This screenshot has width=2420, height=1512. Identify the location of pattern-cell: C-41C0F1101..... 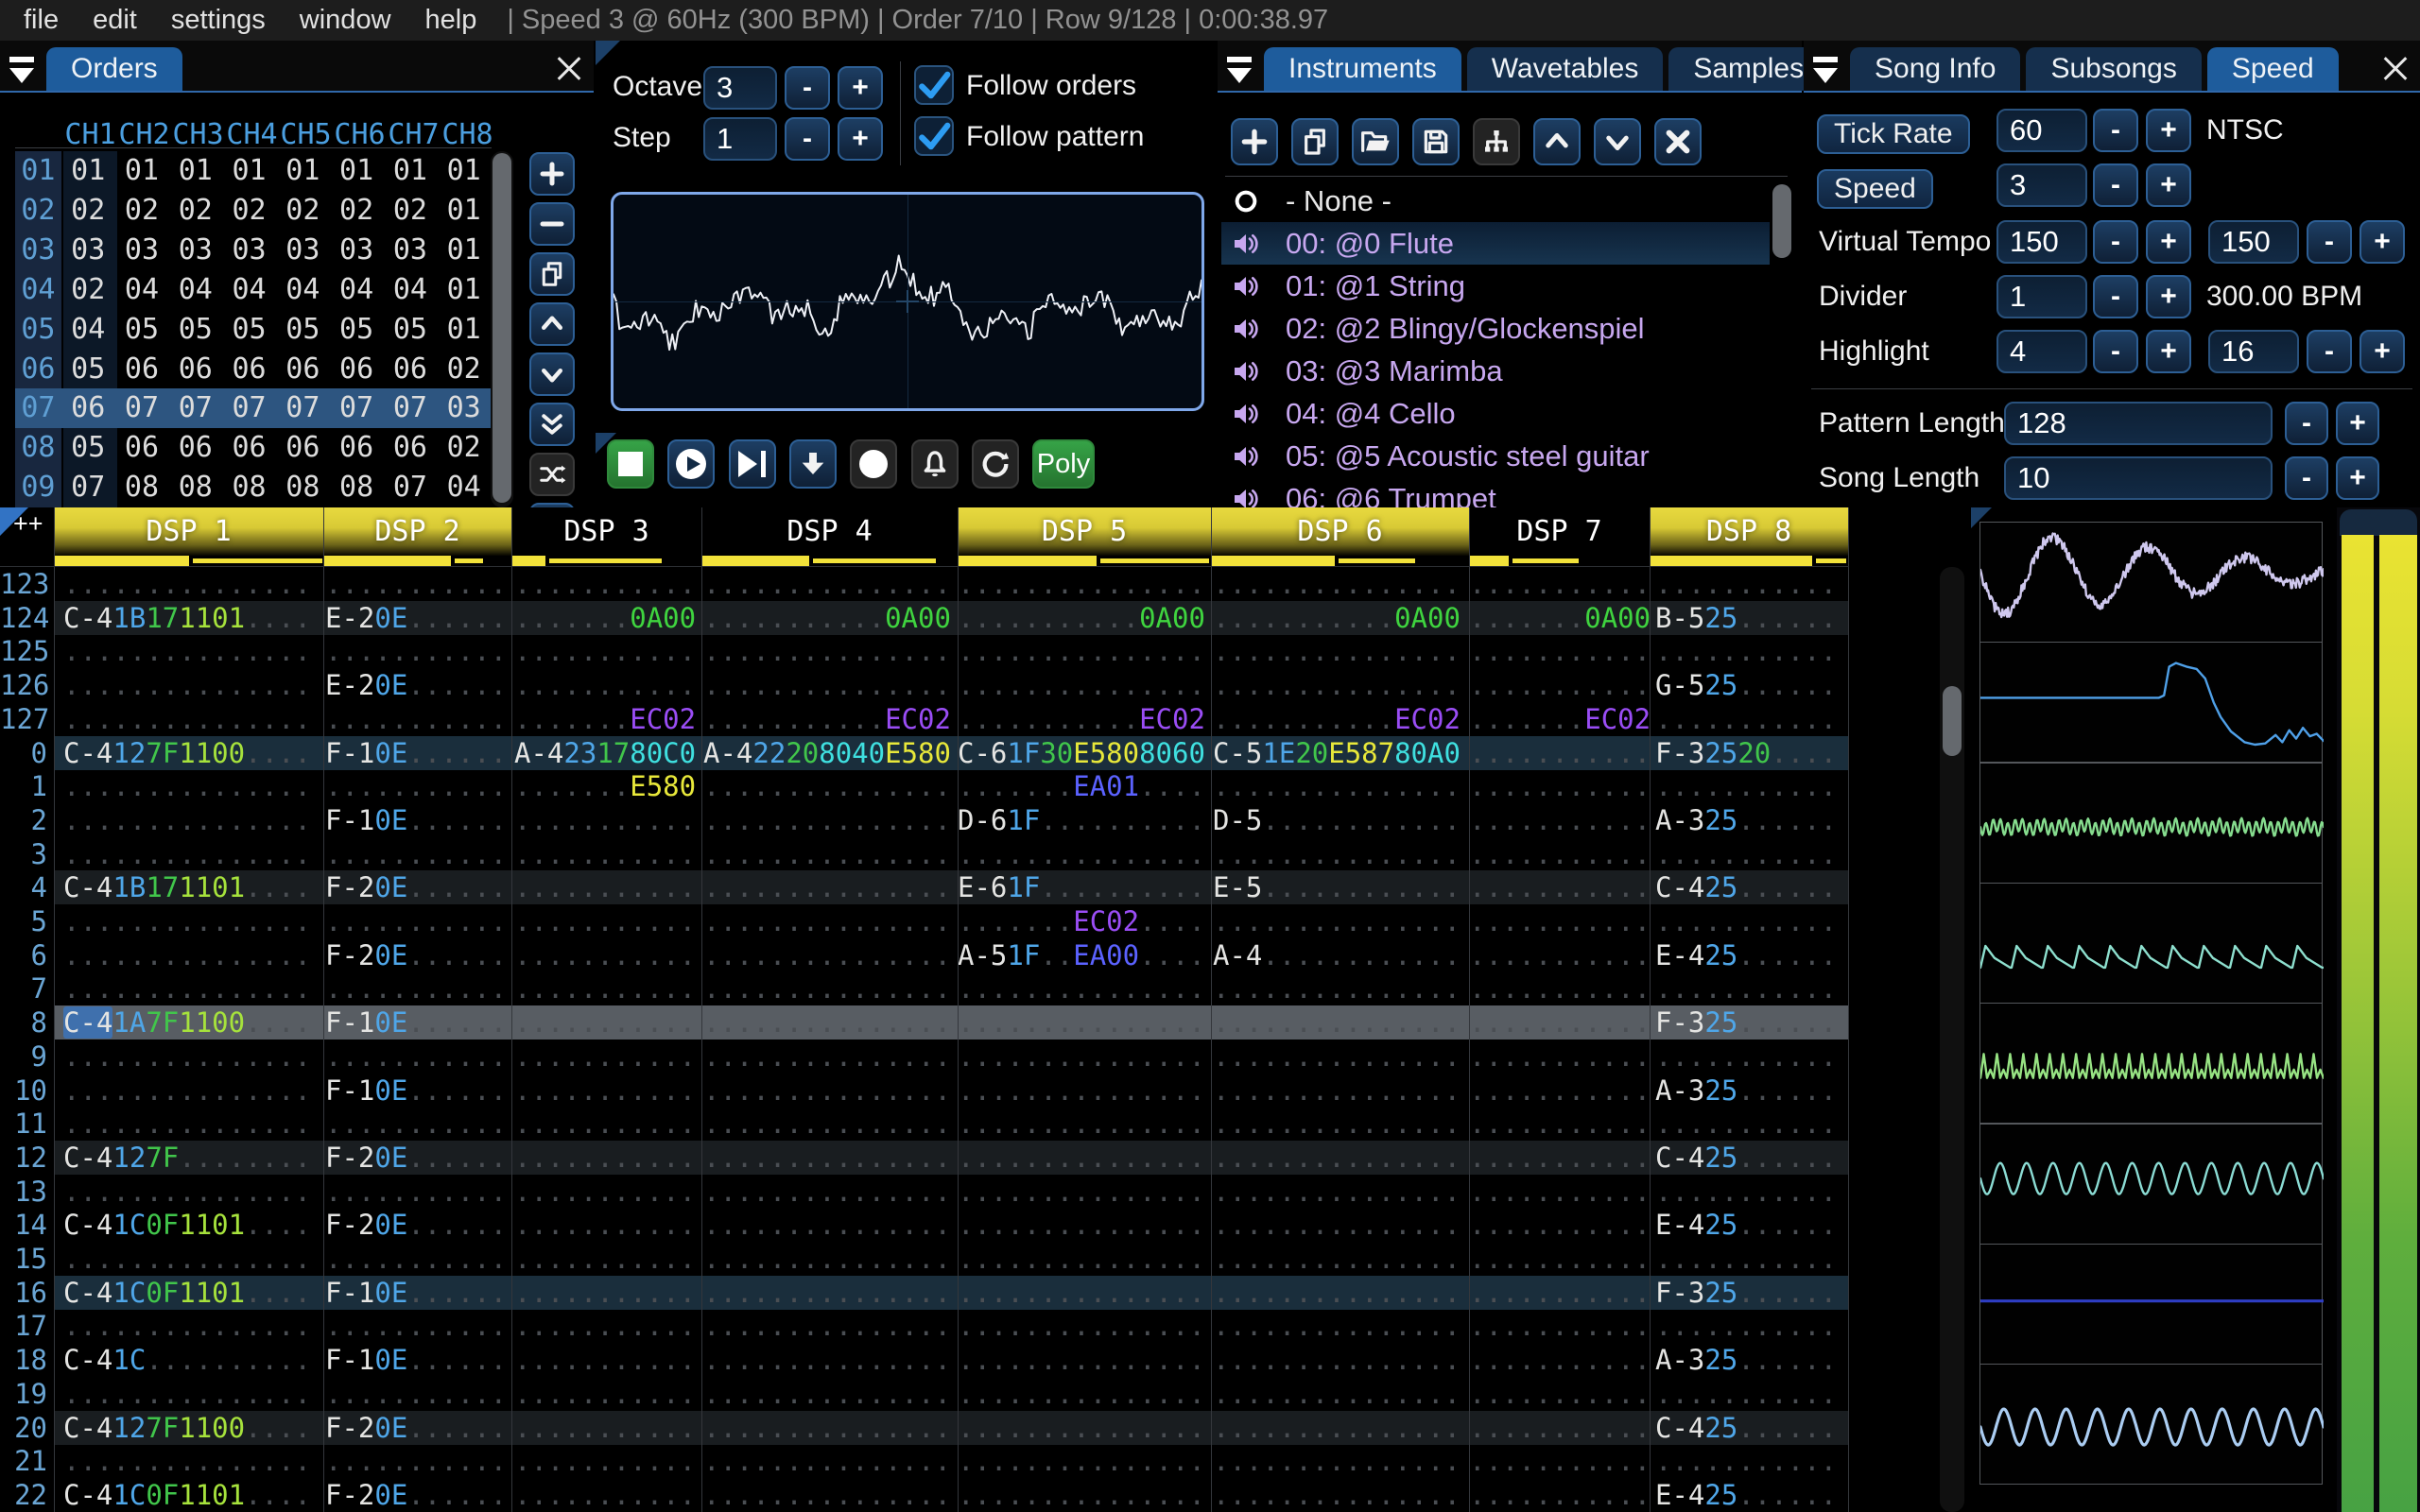
(198, 1225).